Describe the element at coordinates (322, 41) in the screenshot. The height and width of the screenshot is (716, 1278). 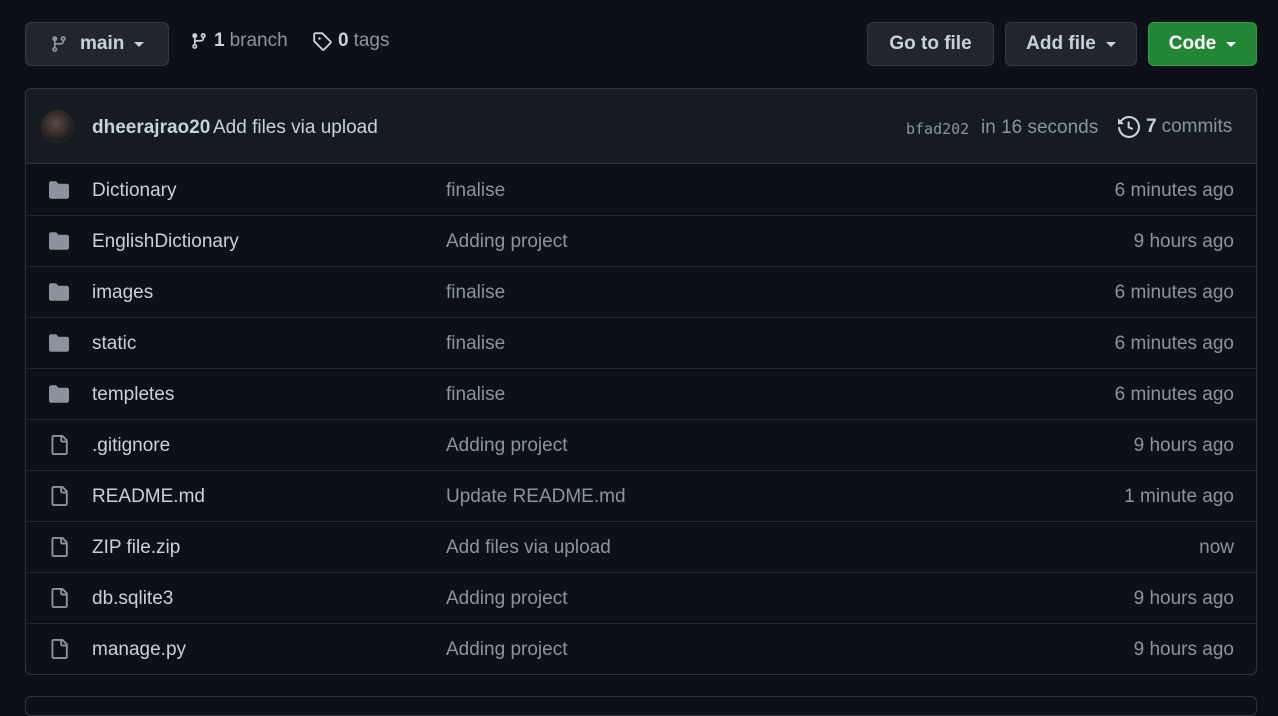
I see `tag-icon` at that location.